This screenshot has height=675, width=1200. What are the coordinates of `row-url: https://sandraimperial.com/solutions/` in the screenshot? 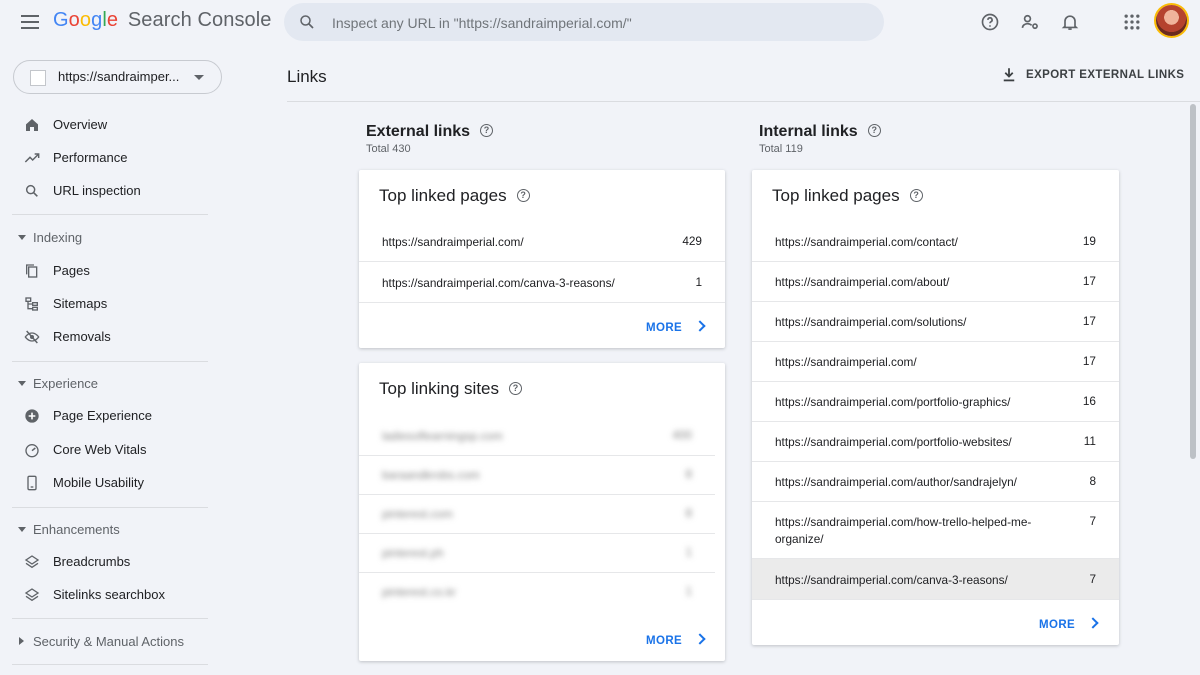 It's located at (871, 322).